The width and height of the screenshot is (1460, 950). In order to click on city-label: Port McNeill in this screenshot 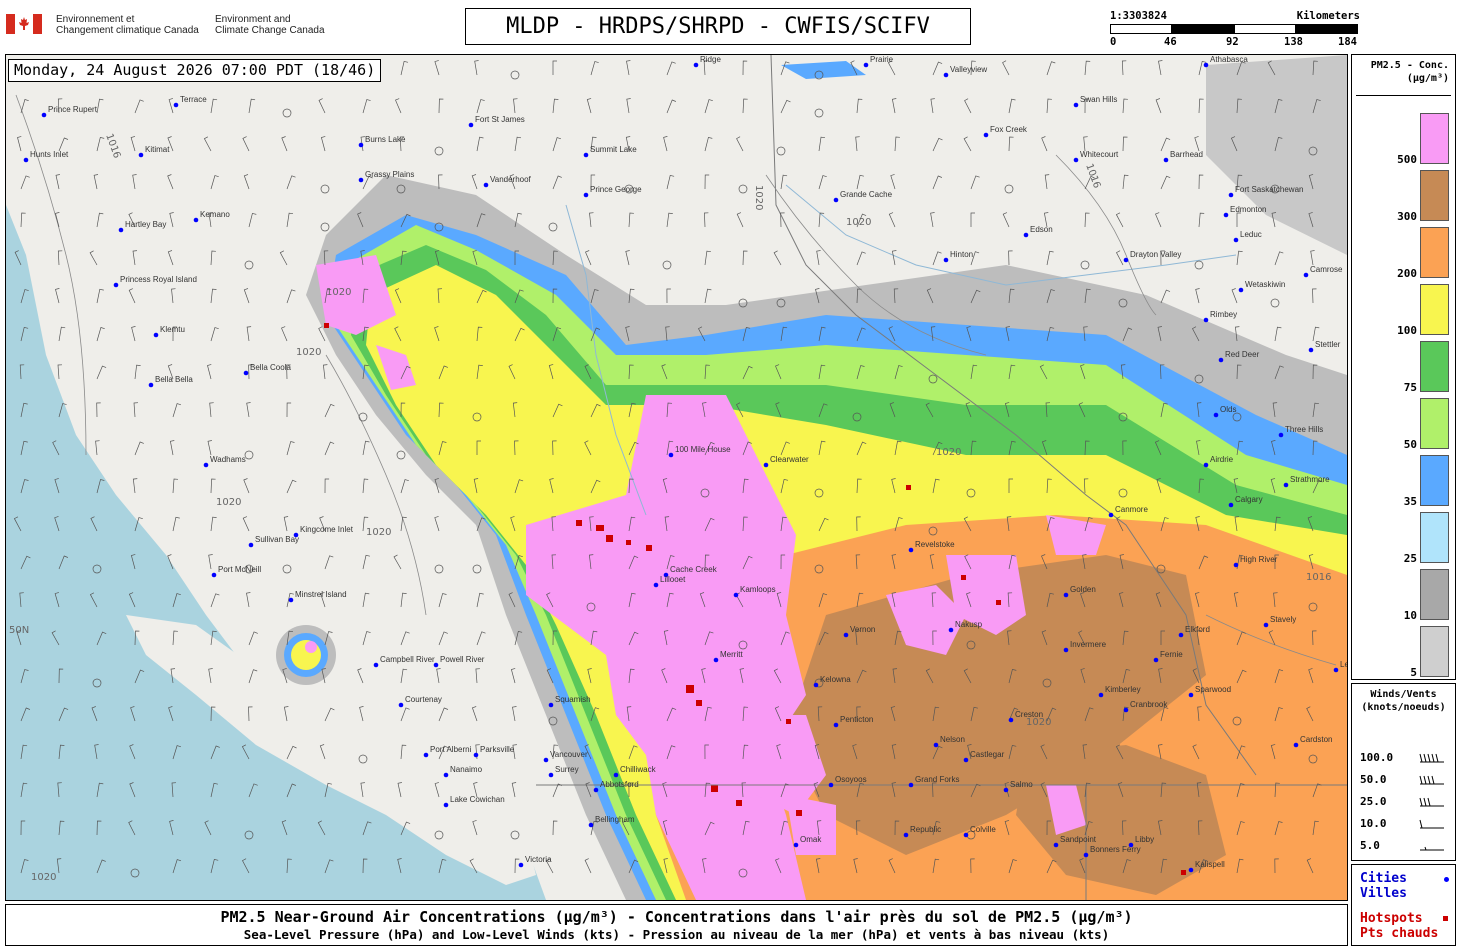, I will do `click(239, 569)`.